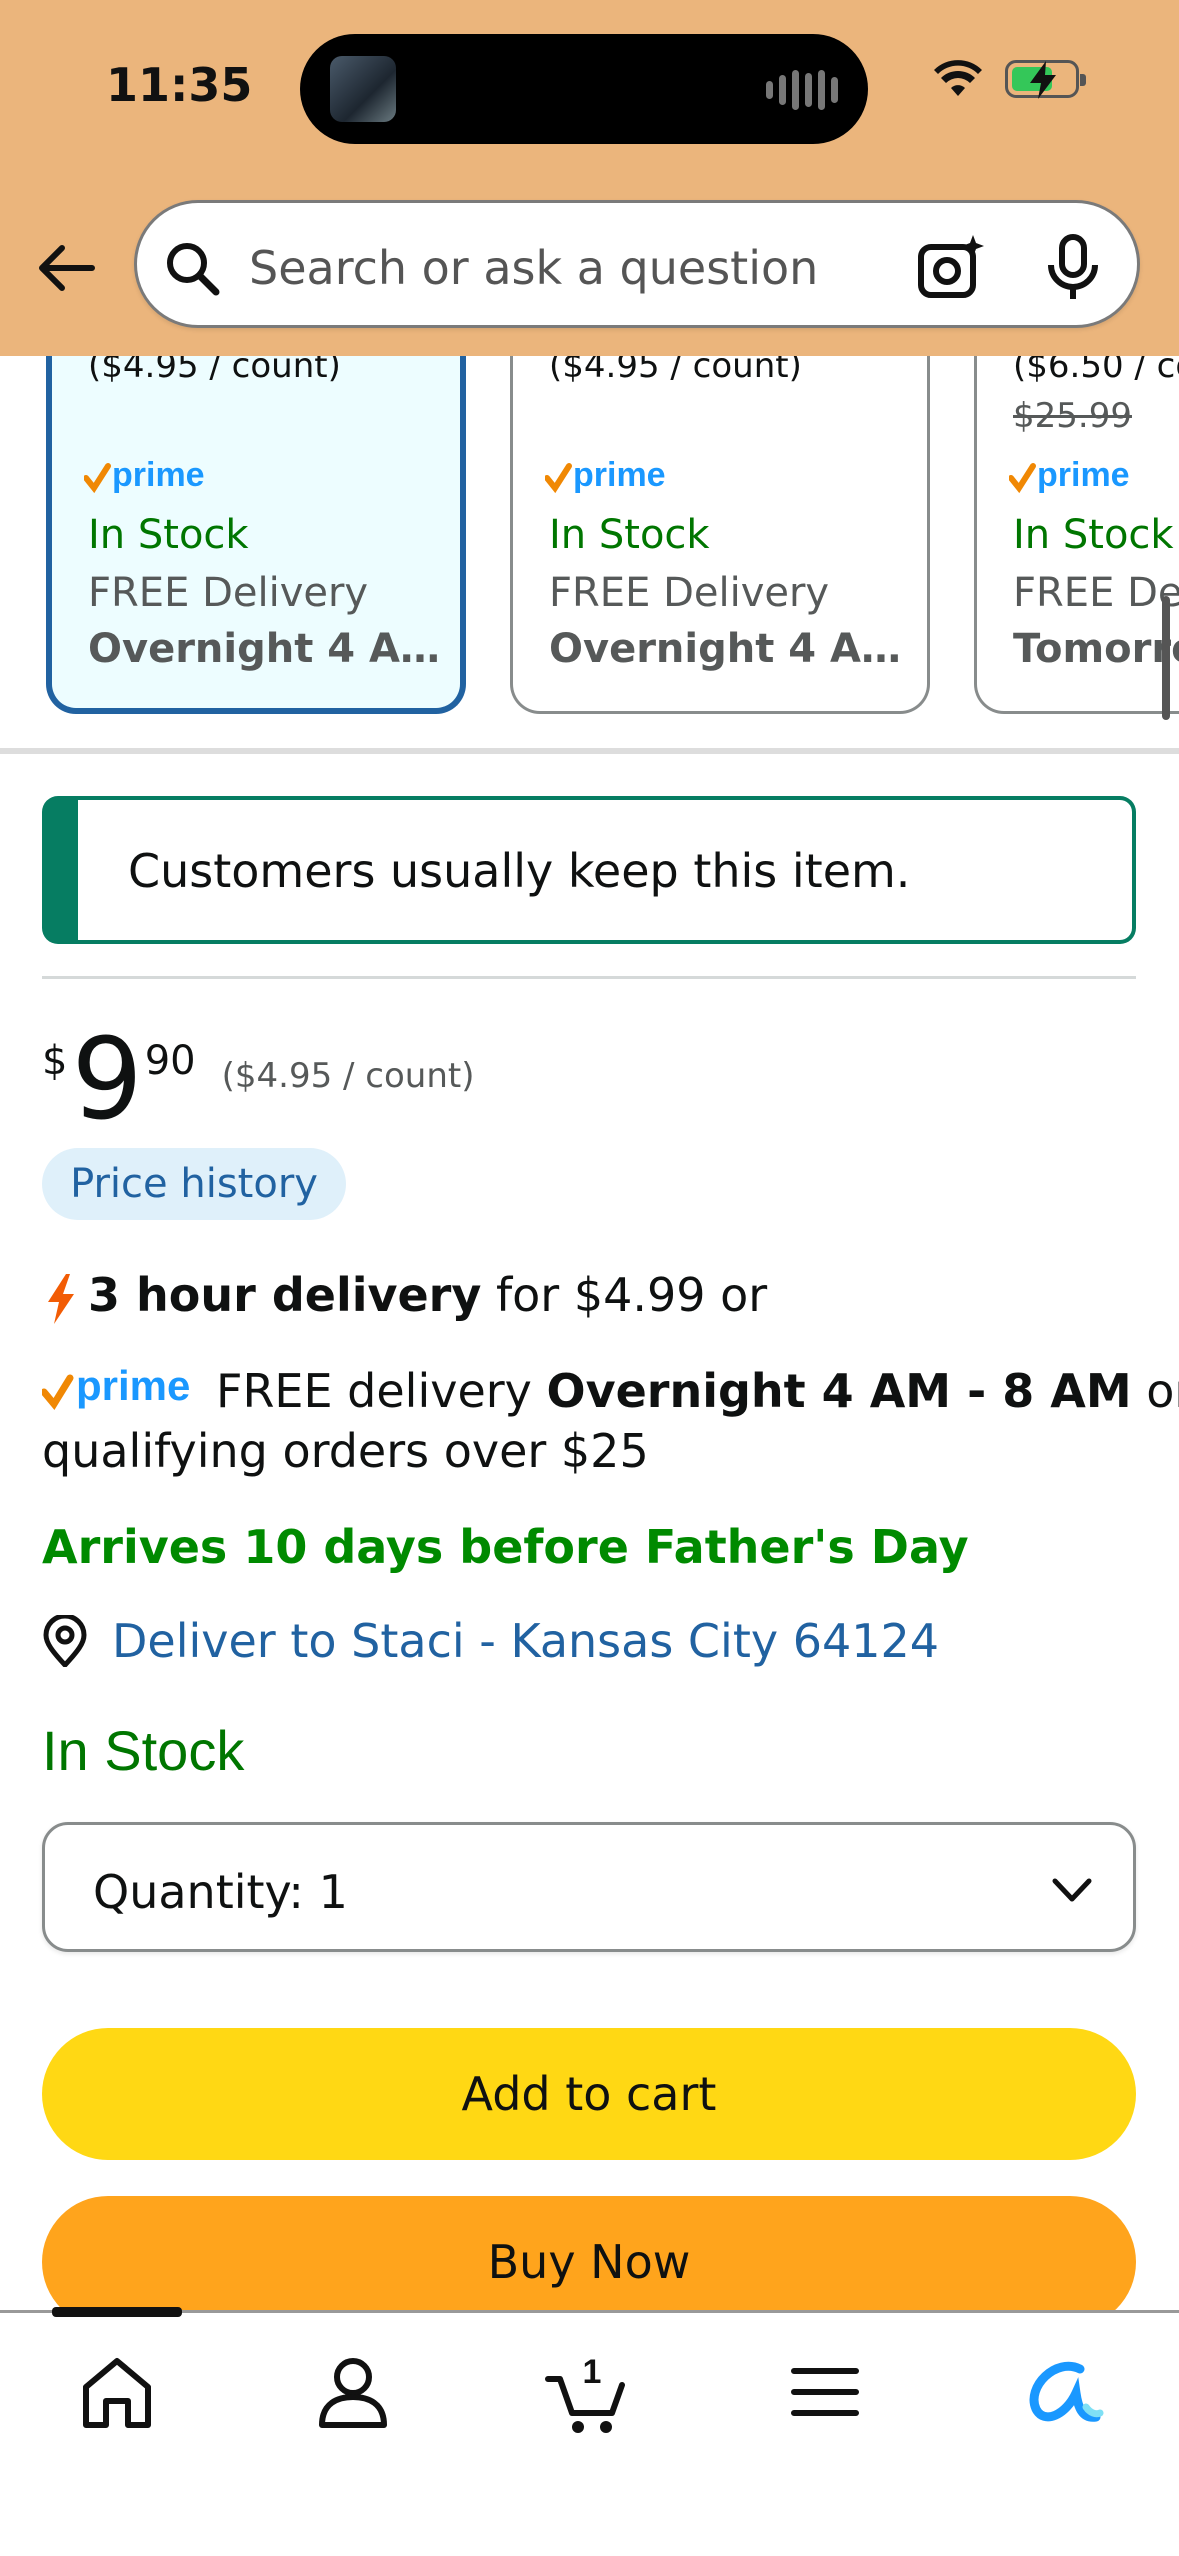  Describe the element at coordinates (589, 1887) in the screenshot. I see `quantity-dropdown: Quantity: 1` at that location.